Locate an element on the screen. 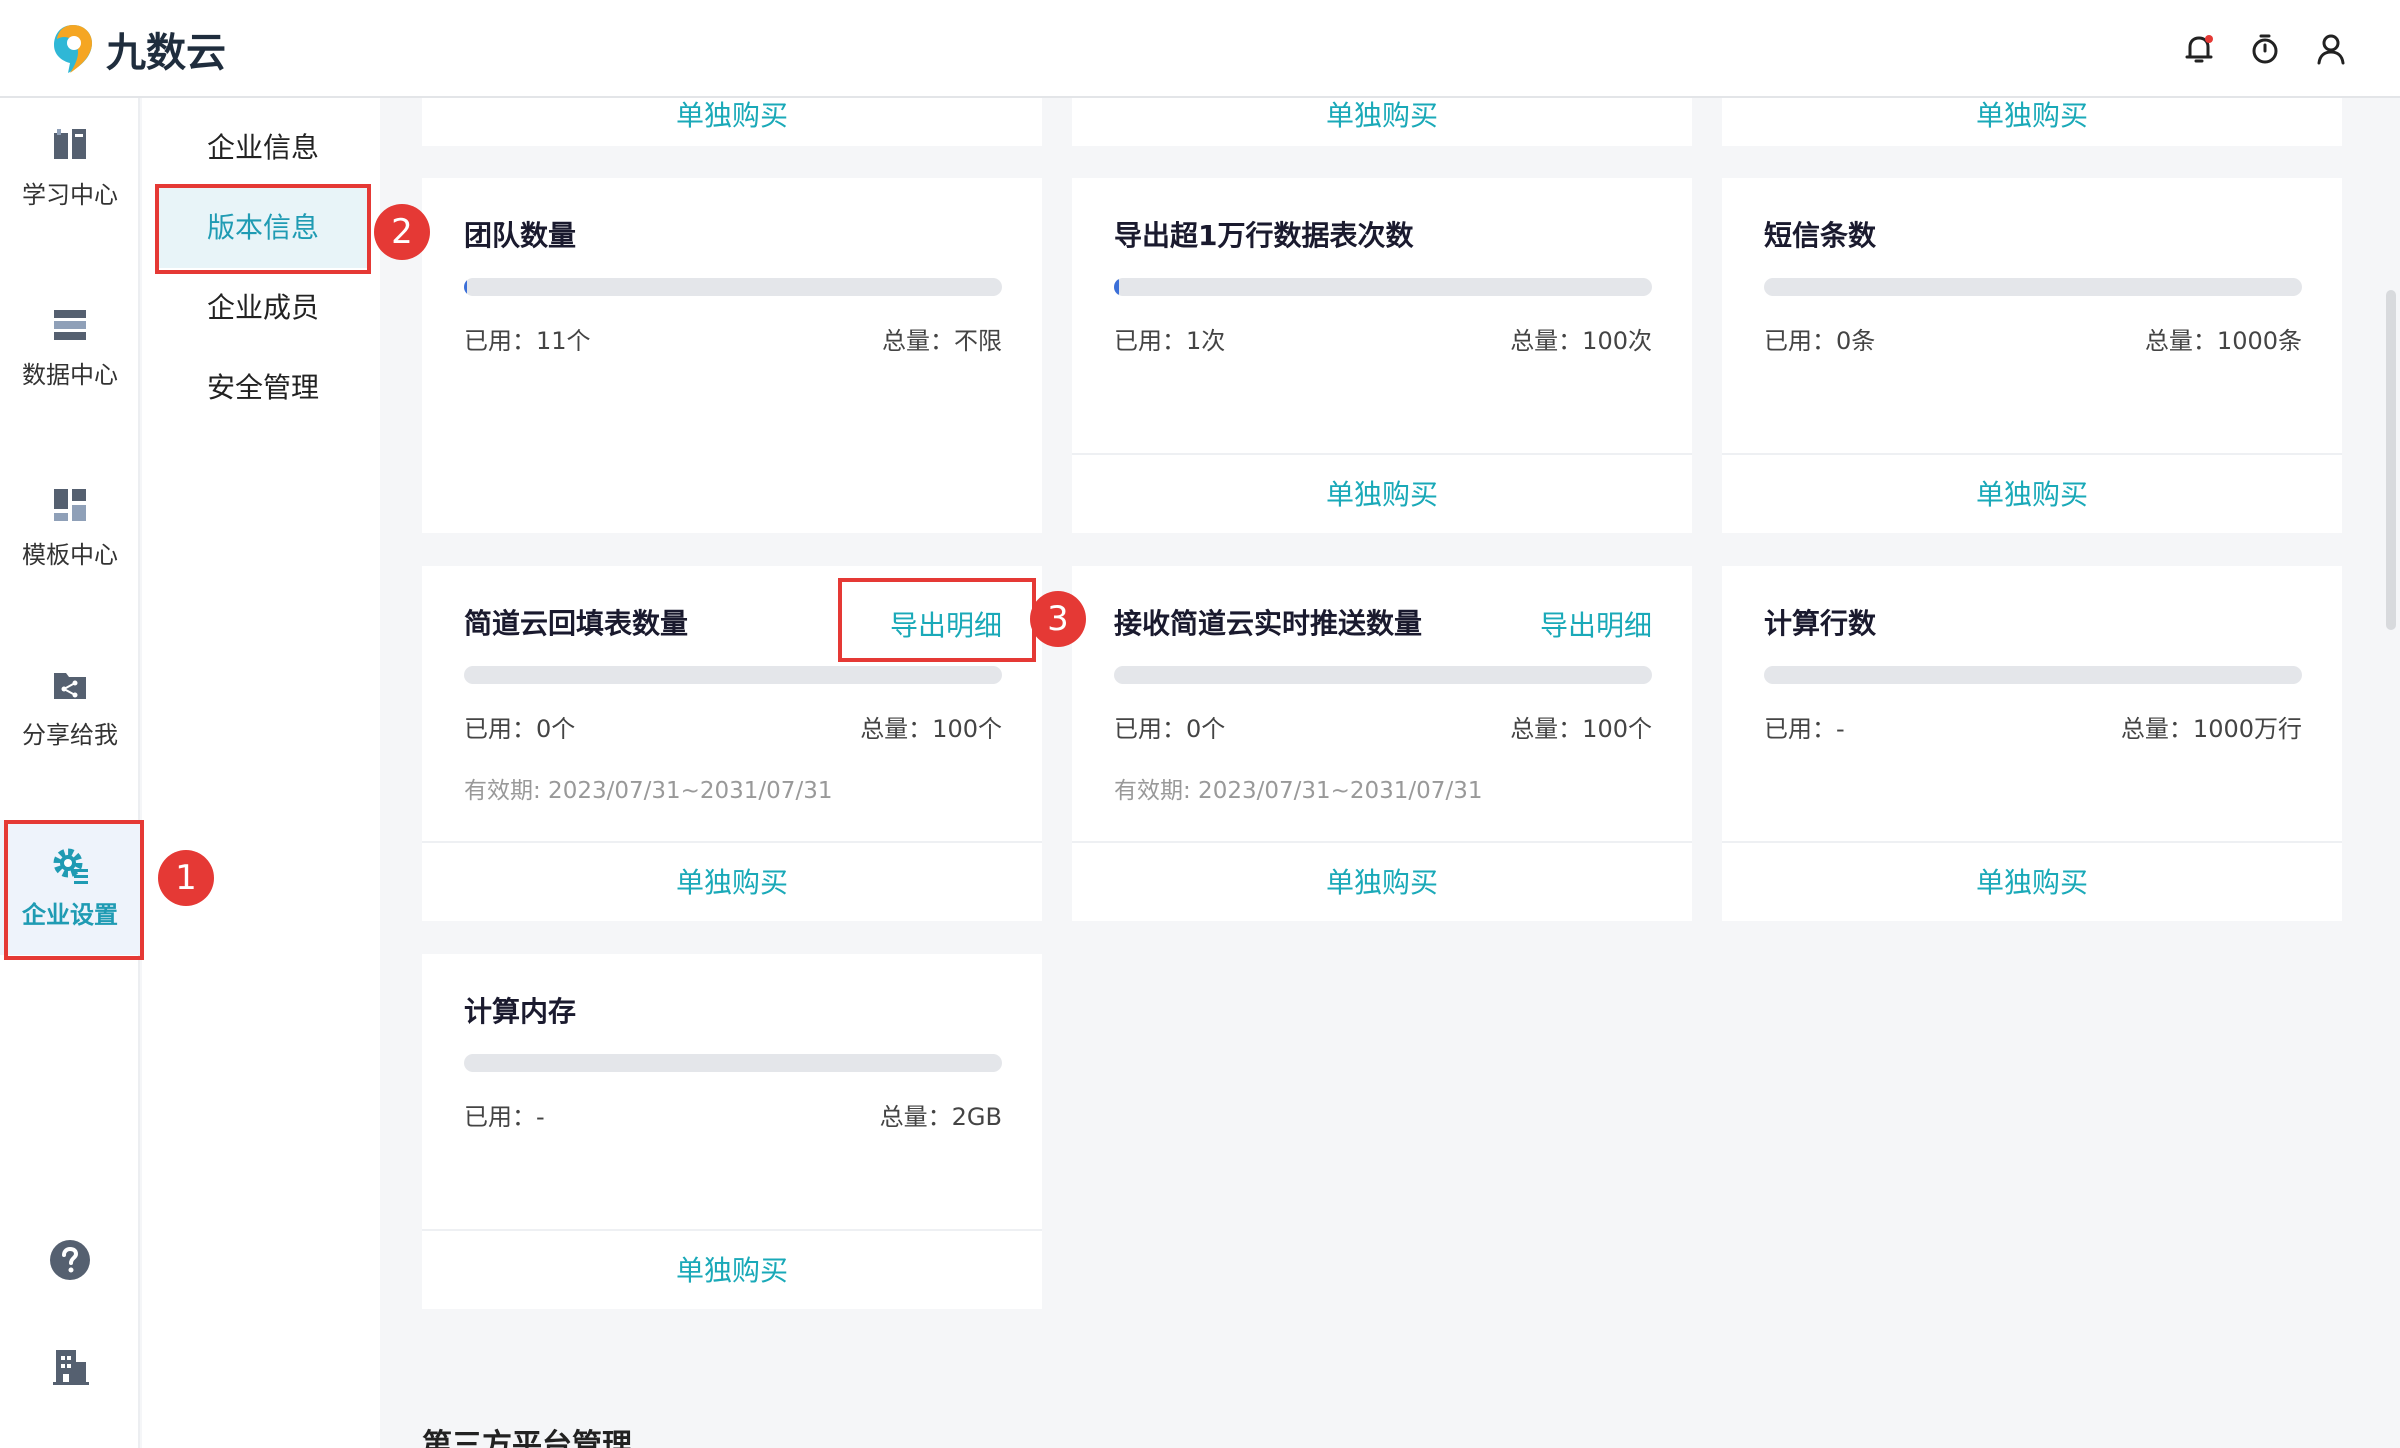  total-value: 总量：1000万行 is located at coordinates (2211, 729).